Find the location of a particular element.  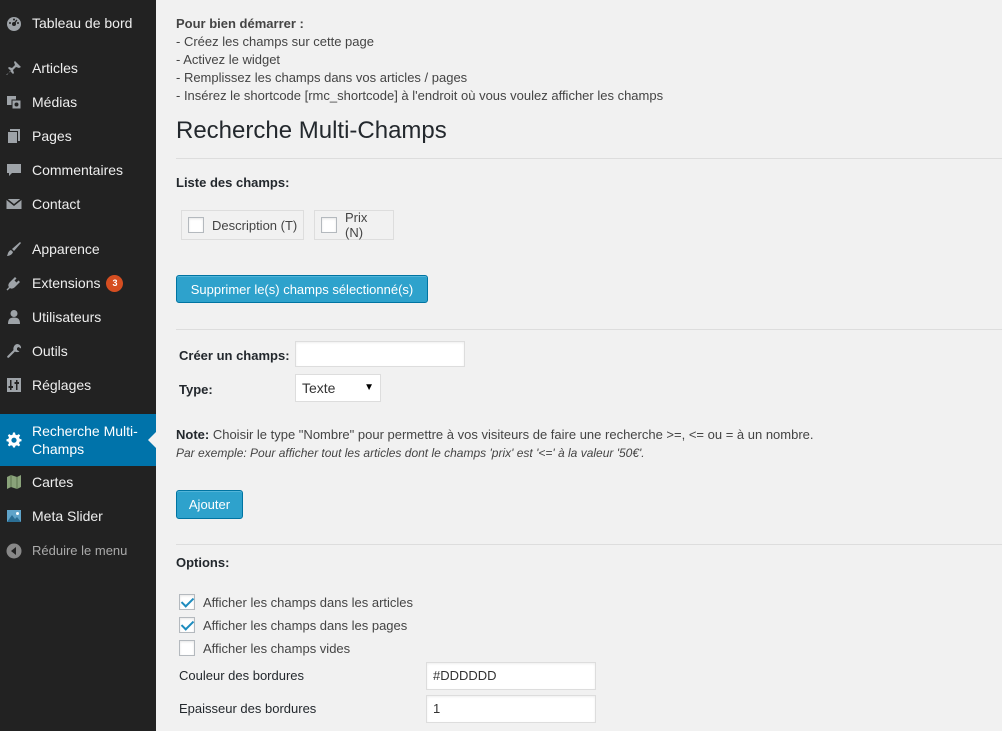

field-item-description: Description (T) is located at coordinates (242, 225).